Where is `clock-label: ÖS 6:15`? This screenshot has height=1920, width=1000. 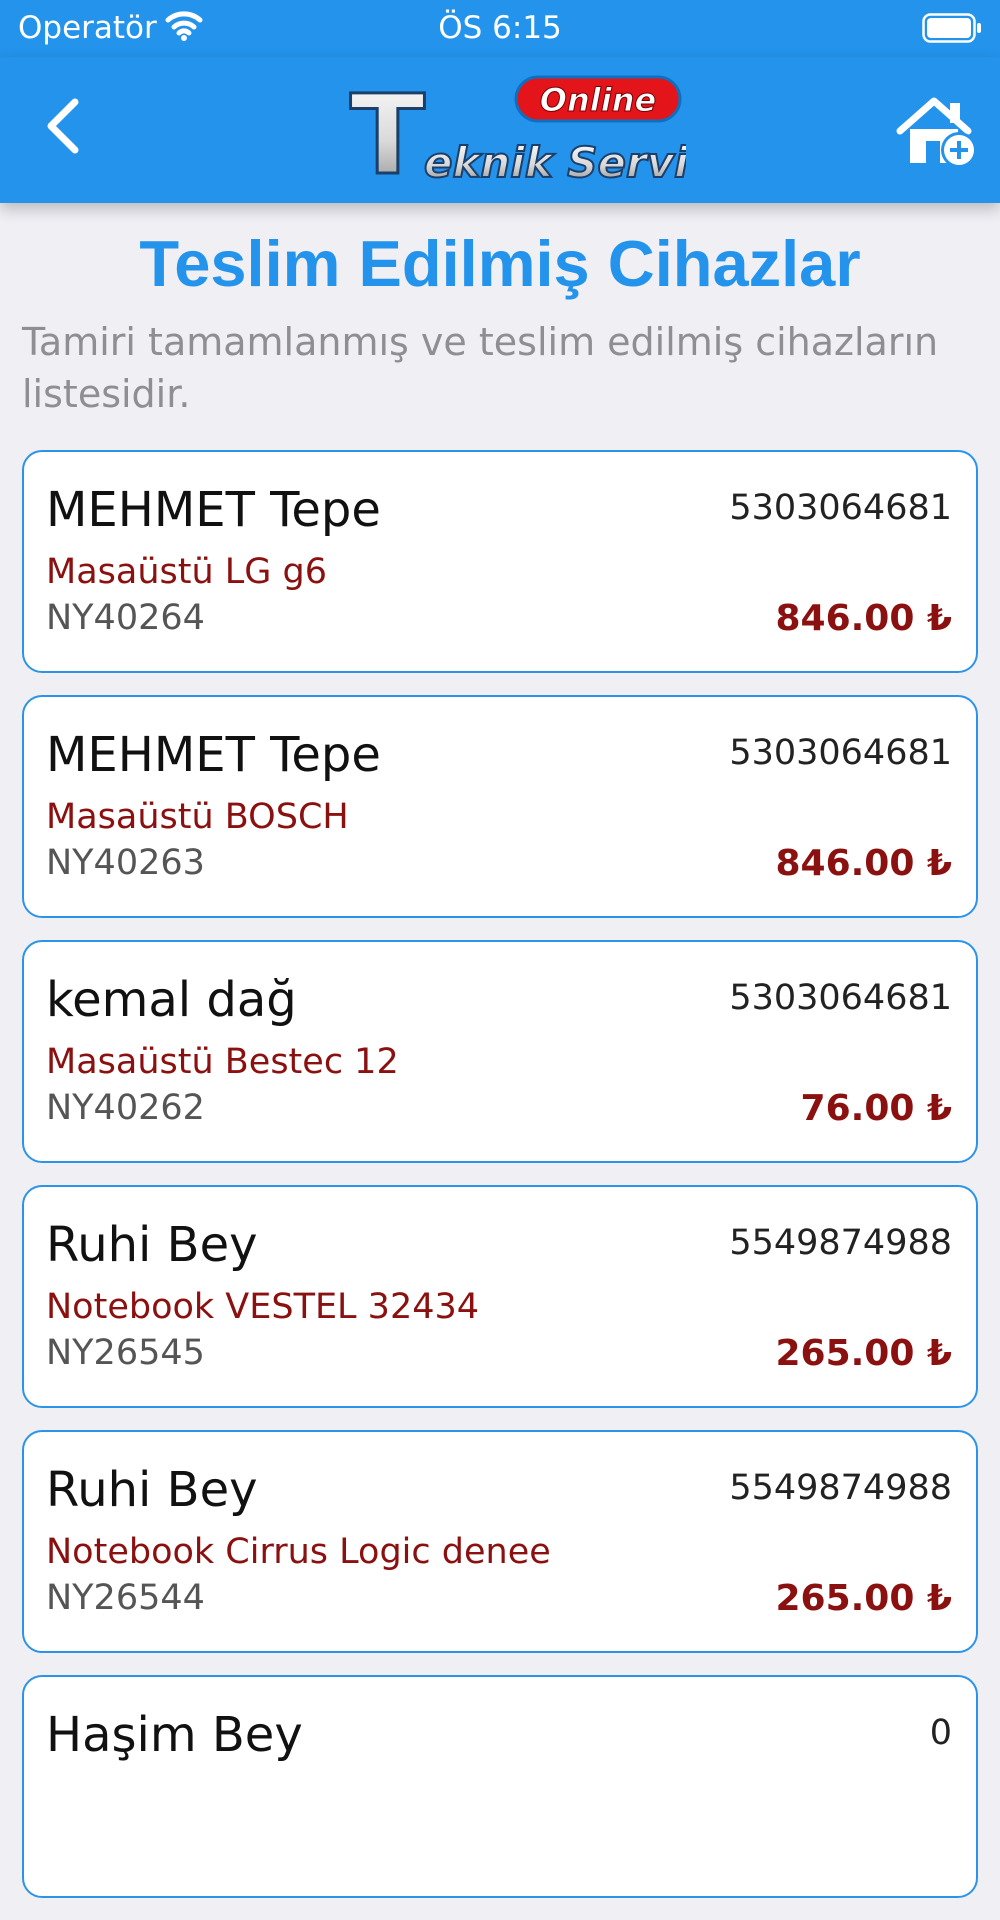 clock-label: ÖS 6:15 is located at coordinates (500, 28).